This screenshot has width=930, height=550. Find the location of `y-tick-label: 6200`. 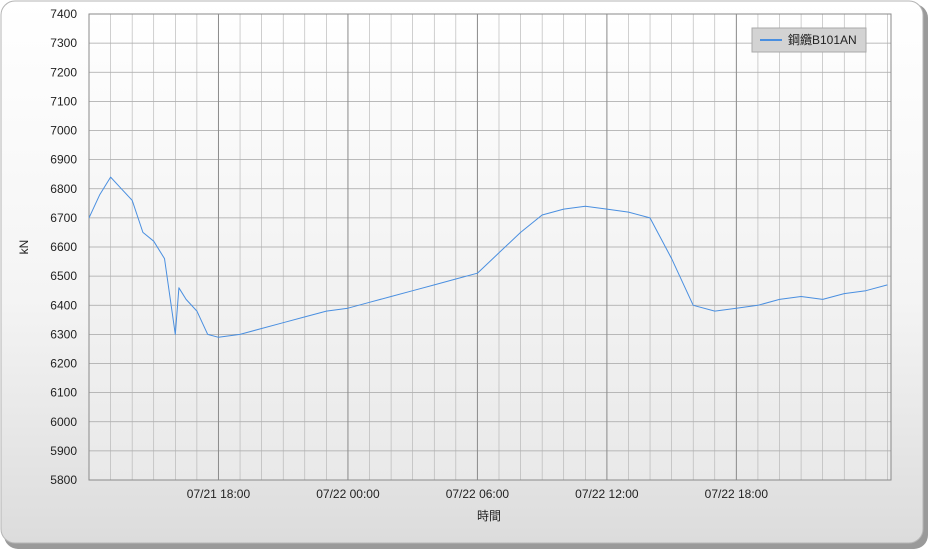

y-tick-label: 6200 is located at coordinates (63, 364).